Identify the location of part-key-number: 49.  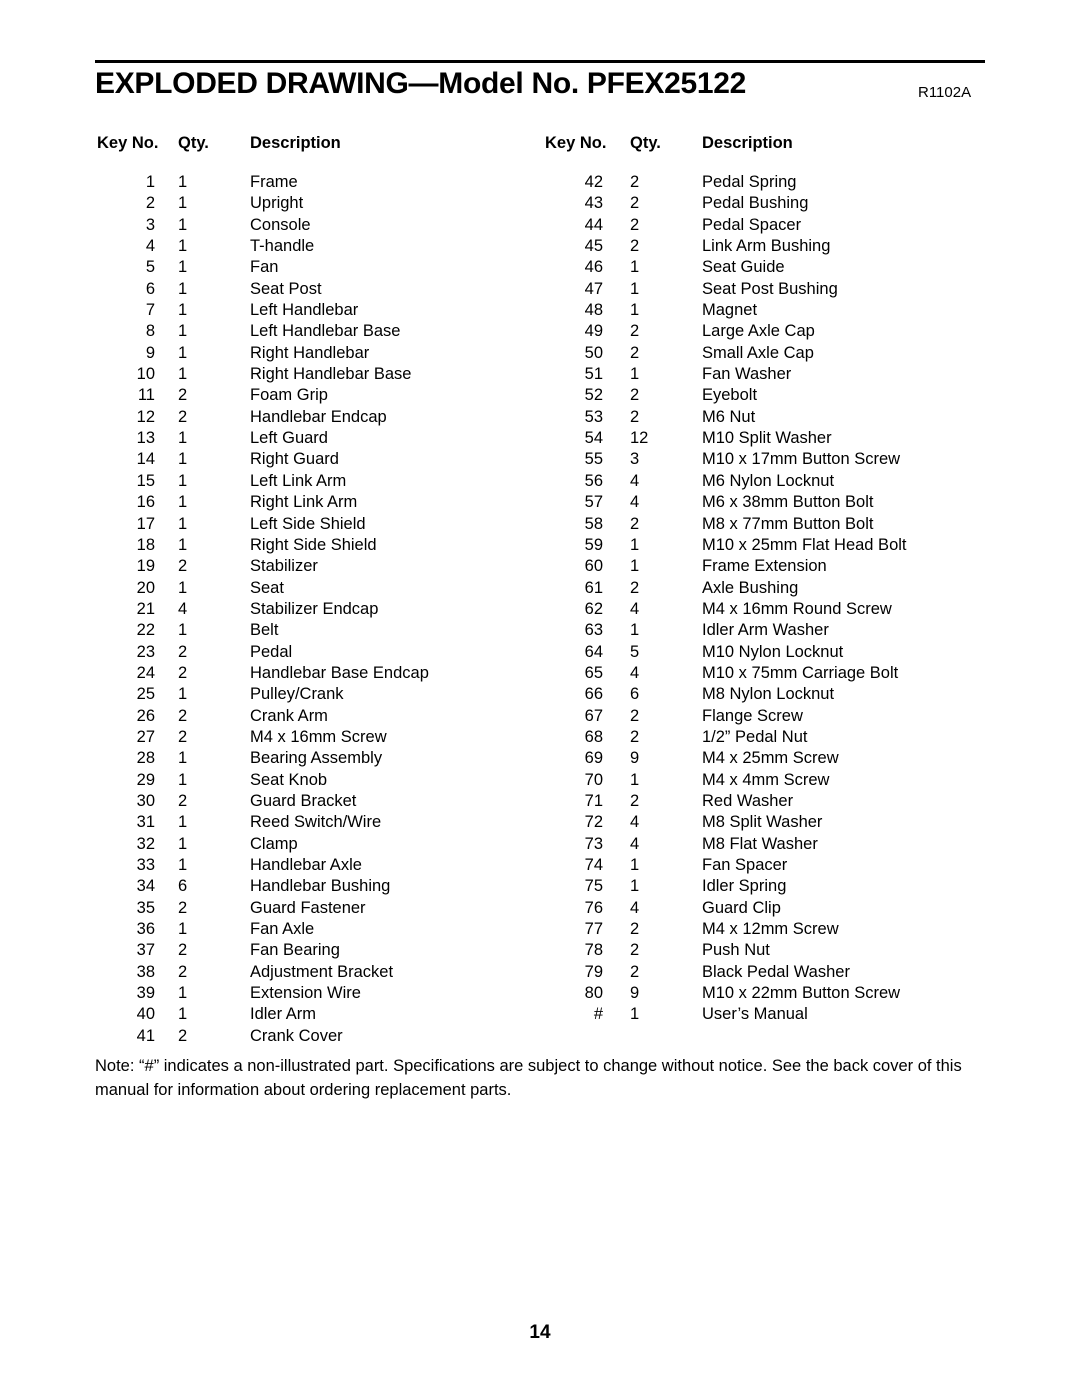
(593, 331).